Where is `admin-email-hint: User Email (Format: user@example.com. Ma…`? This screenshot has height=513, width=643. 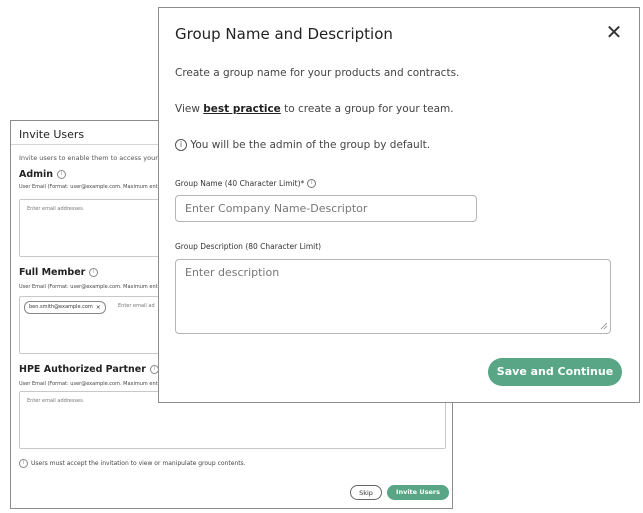 admin-email-hint: User Email (Format: user@example.com. Ma… is located at coordinates (88, 187).